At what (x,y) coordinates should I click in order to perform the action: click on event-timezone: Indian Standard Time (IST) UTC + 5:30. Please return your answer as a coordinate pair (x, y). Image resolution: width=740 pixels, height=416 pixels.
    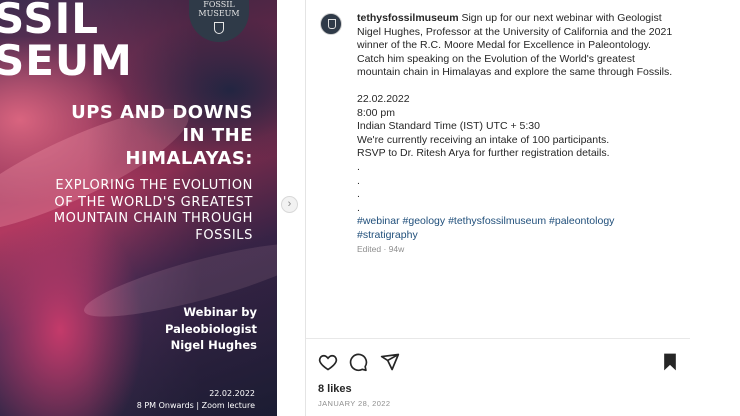
    Looking at the image, I should click on (448, 126).